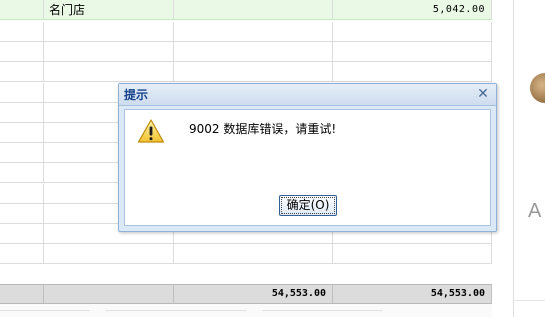 This screenshot has height=317, width=545. Describe the element at coordinates (307, 95) in the screenshot. I see `dialog-title-bar: 提示 ✕` at that location.